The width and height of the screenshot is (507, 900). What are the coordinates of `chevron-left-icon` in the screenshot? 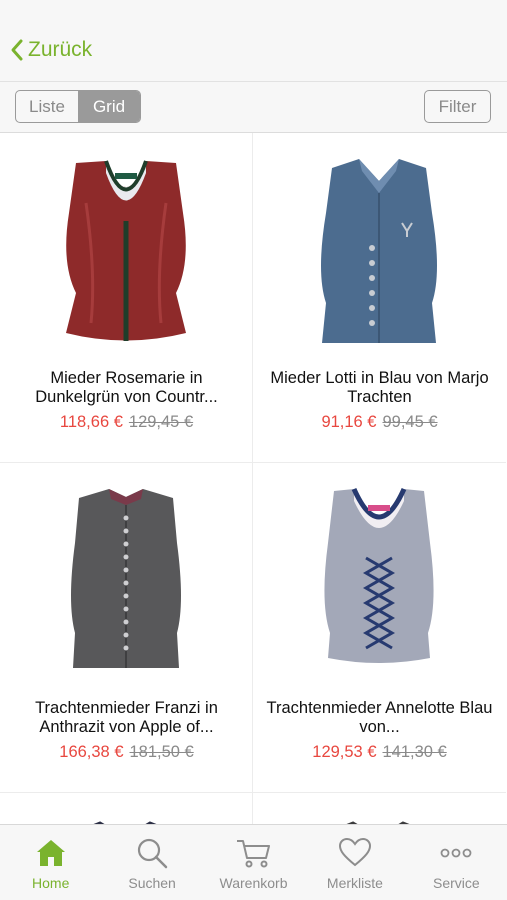 It's located at (17, 50).